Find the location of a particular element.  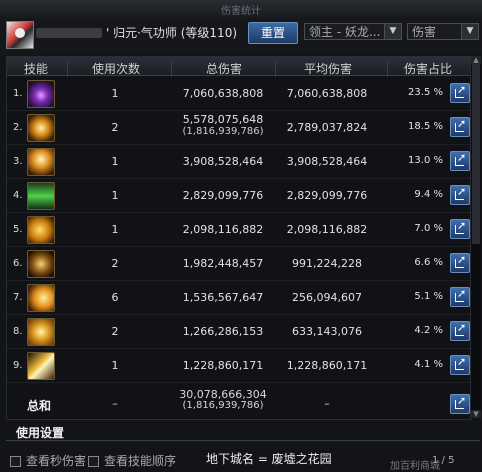

table-row: 6. 2 1,982,448,457 991,224,228 6.6 % is located at coordinates (239, 263).